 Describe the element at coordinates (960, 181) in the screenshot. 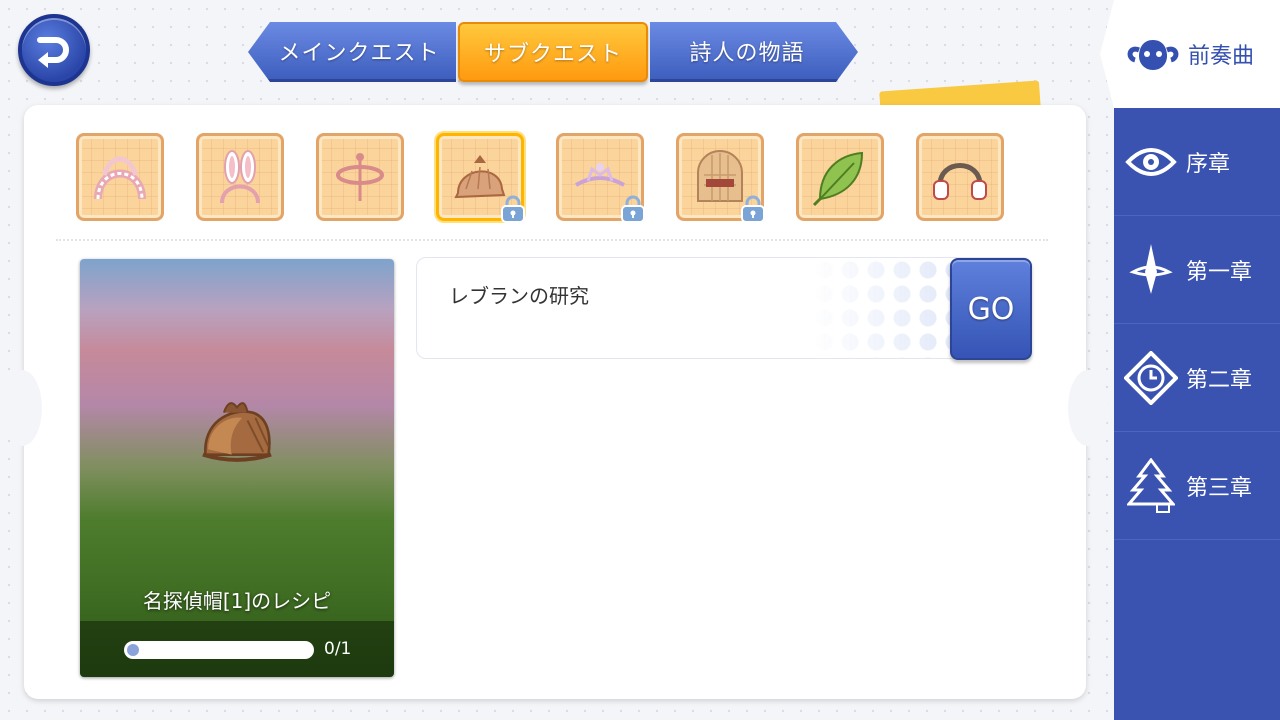

I see `headphones-icon` at that location.